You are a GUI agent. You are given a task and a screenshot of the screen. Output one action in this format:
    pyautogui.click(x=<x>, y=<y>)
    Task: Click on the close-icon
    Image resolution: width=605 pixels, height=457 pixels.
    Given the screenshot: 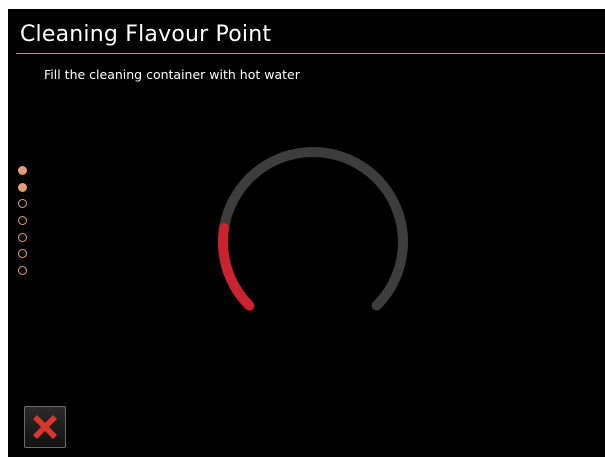 What is the action you would take?
    pyautogui.click(x=45, y=427)
    